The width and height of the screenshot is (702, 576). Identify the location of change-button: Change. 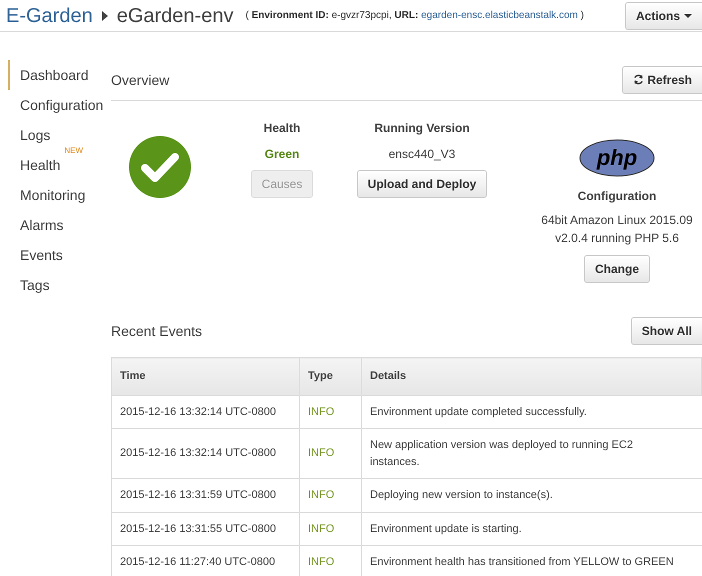
(617, 269).